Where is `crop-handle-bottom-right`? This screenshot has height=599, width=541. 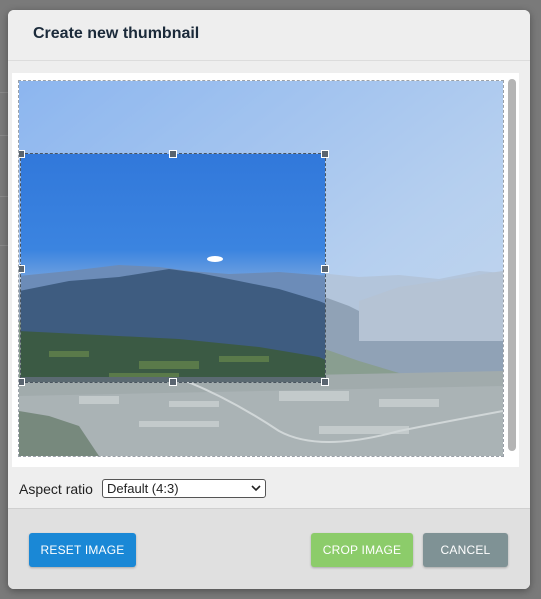 crop-handle-bottom-right is located at coordinates (325, 382).